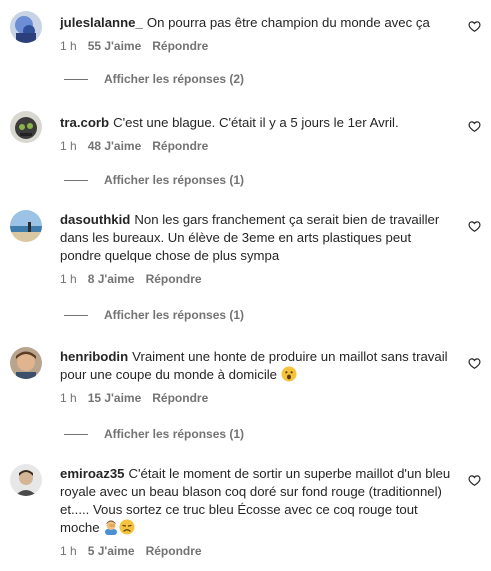 The image size is (491, 571). I want to click on comment-meta: 1 h 48 J'aime Répondre, so click(256, 146).